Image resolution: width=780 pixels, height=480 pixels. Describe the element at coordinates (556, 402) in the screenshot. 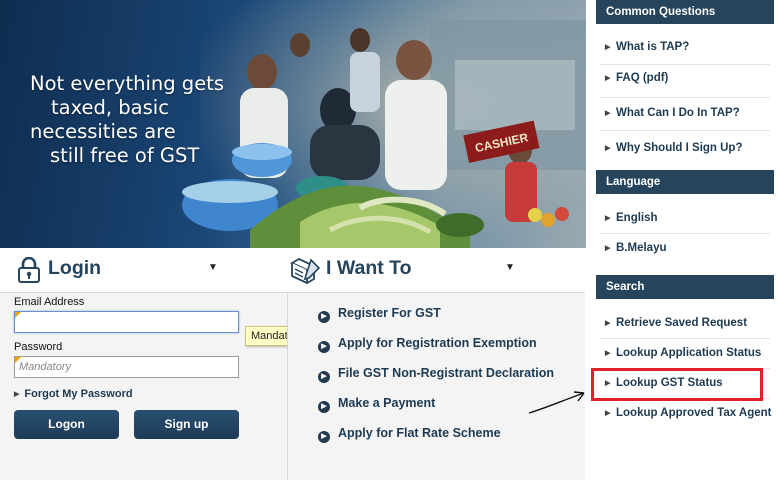

I see `annotation-arrow-icon` at that location.